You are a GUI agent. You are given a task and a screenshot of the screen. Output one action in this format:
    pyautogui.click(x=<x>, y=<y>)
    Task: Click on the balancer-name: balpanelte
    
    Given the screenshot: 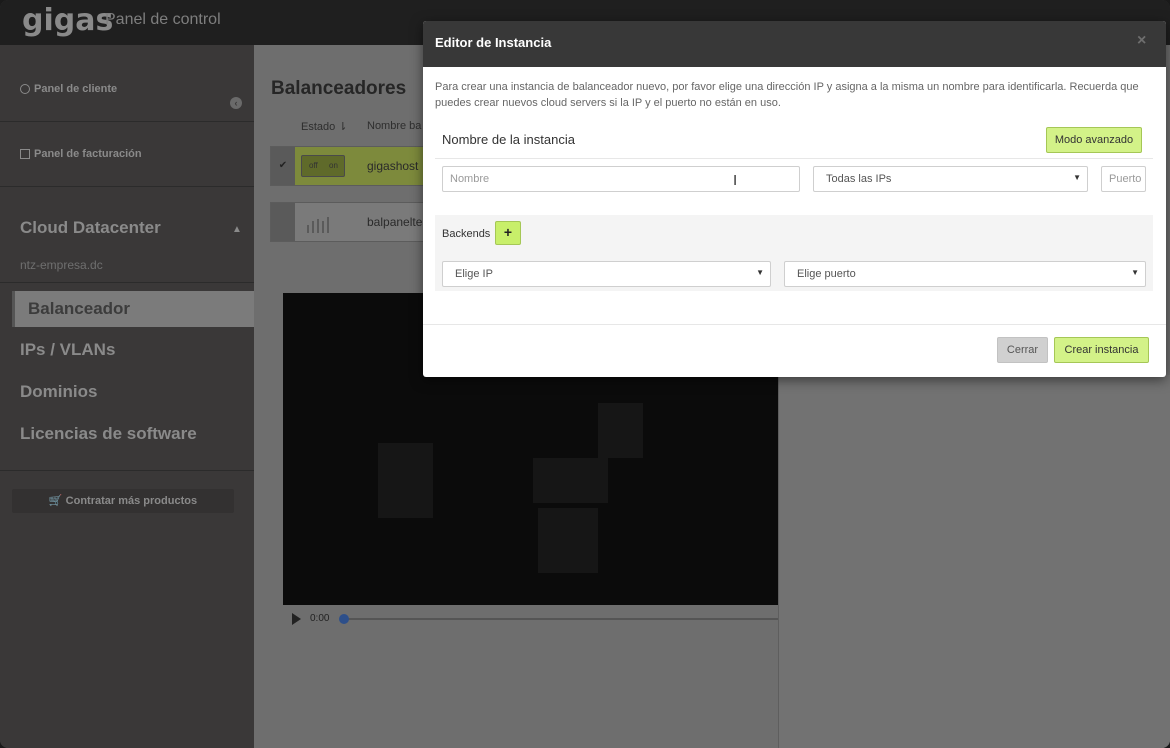 What is the action you would take?
    pyautogui.click(x=395, y=222)
    